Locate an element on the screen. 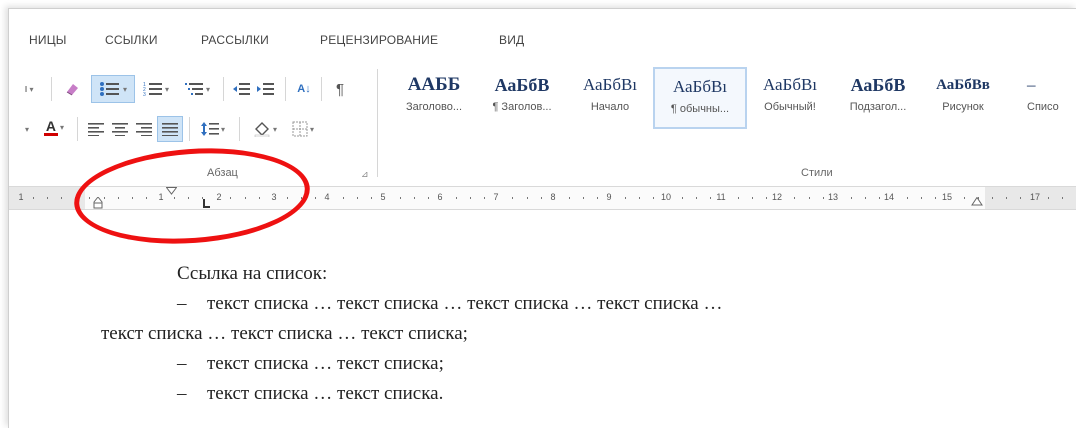 This screenshot has width=1076, height=428. borders-button: ▾ is located at coordinates (303, 129).